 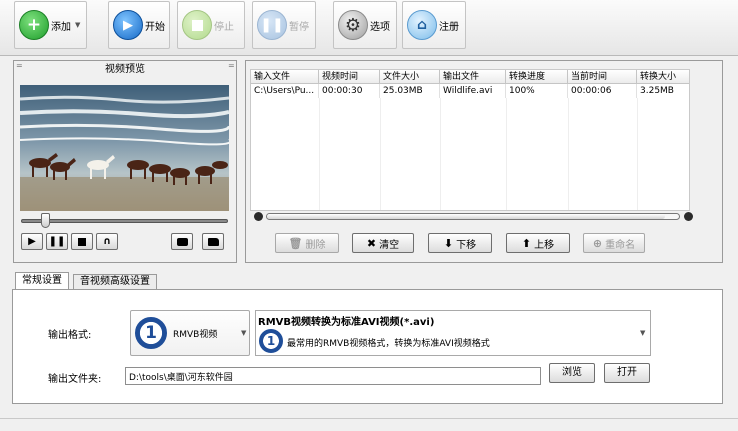 I want to click on video-time-cell: 00:00:30, so click(x=349, y=91).